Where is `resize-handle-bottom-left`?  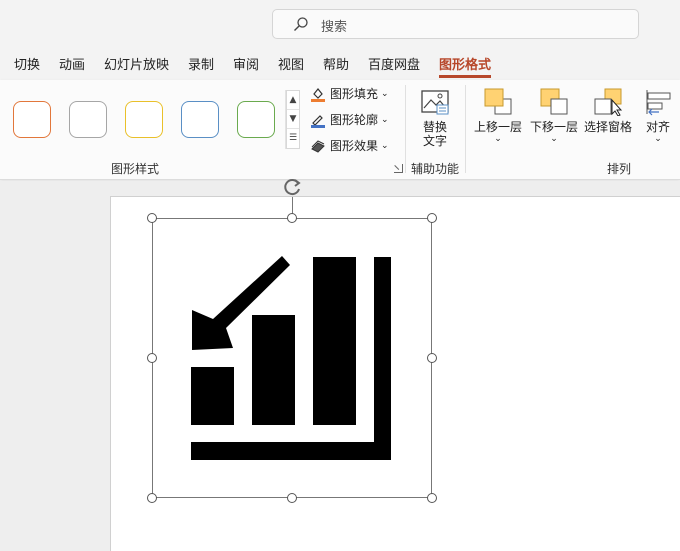 resize-handle-bottom-left is located at coordinates (152, 498).